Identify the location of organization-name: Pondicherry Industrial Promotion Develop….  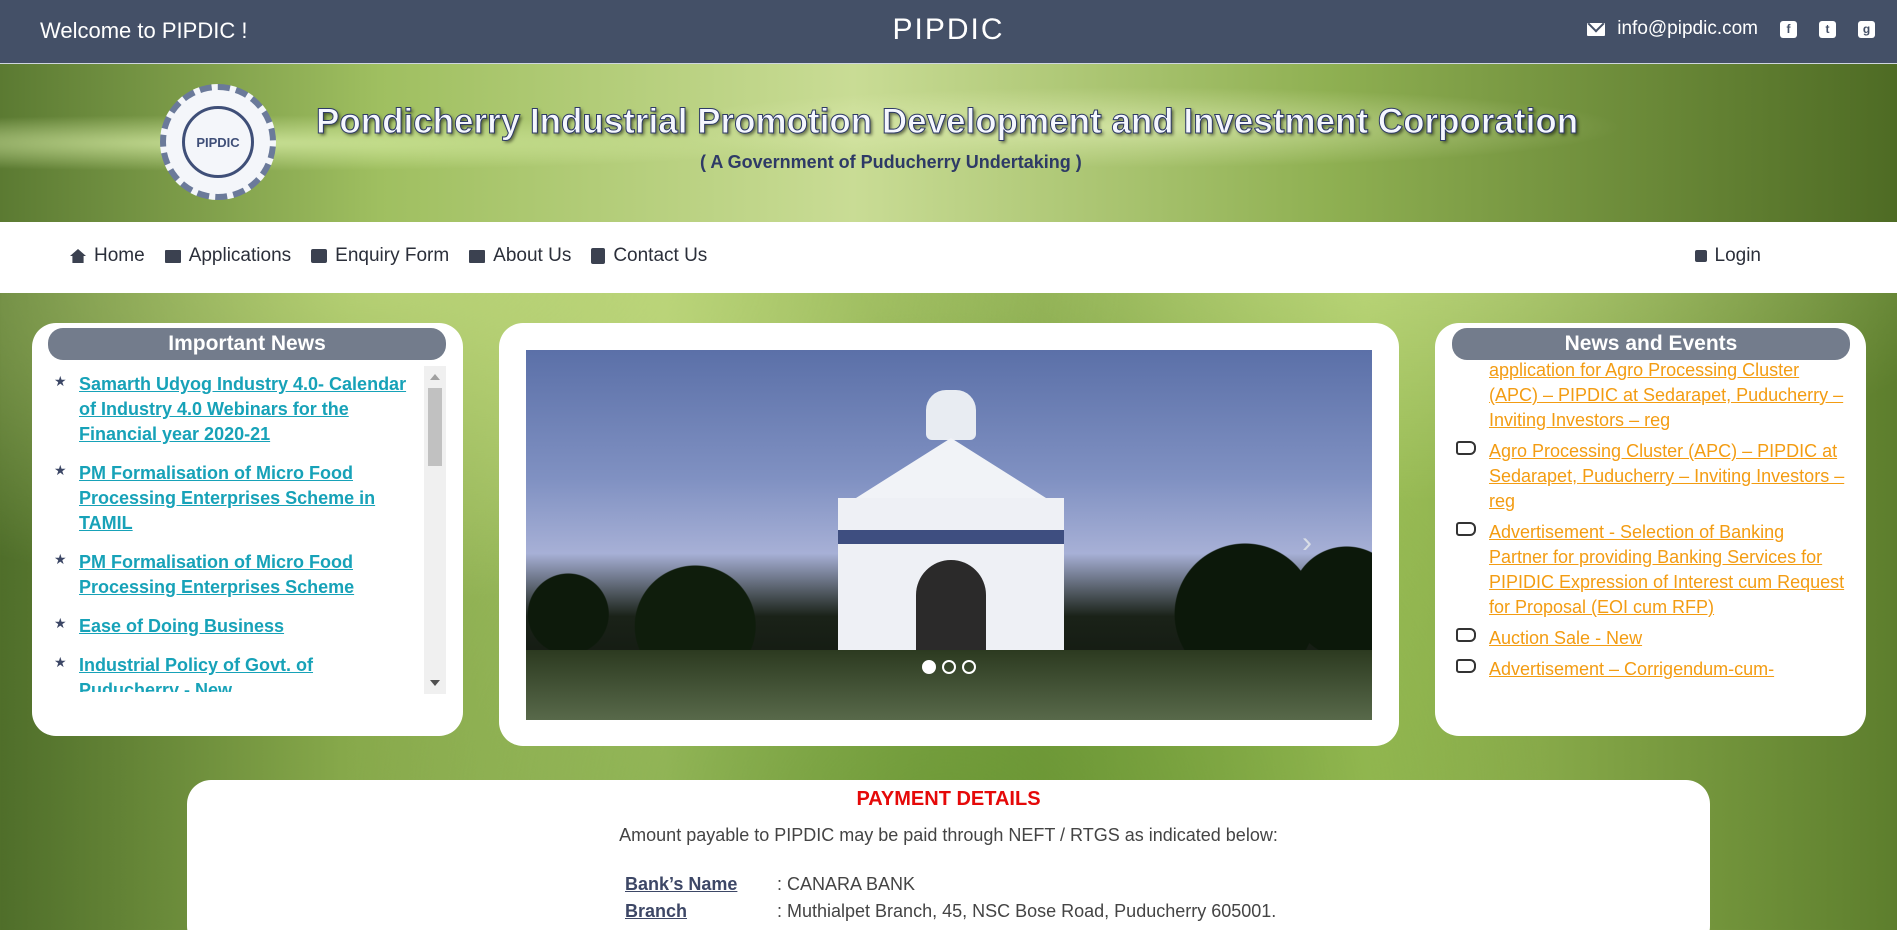
(947, 122).